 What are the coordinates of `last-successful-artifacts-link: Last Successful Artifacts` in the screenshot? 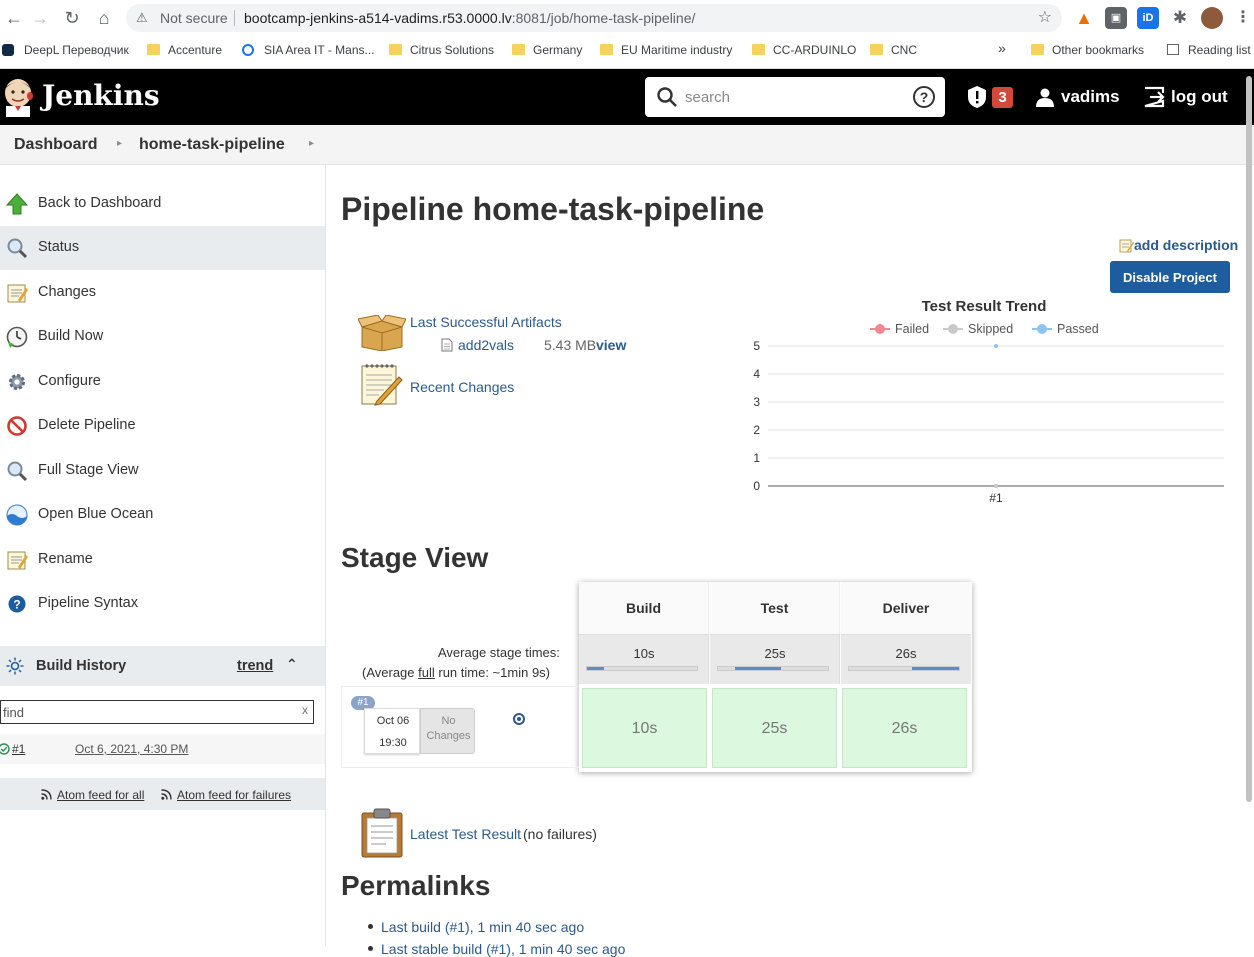 It's located at (486, 322).